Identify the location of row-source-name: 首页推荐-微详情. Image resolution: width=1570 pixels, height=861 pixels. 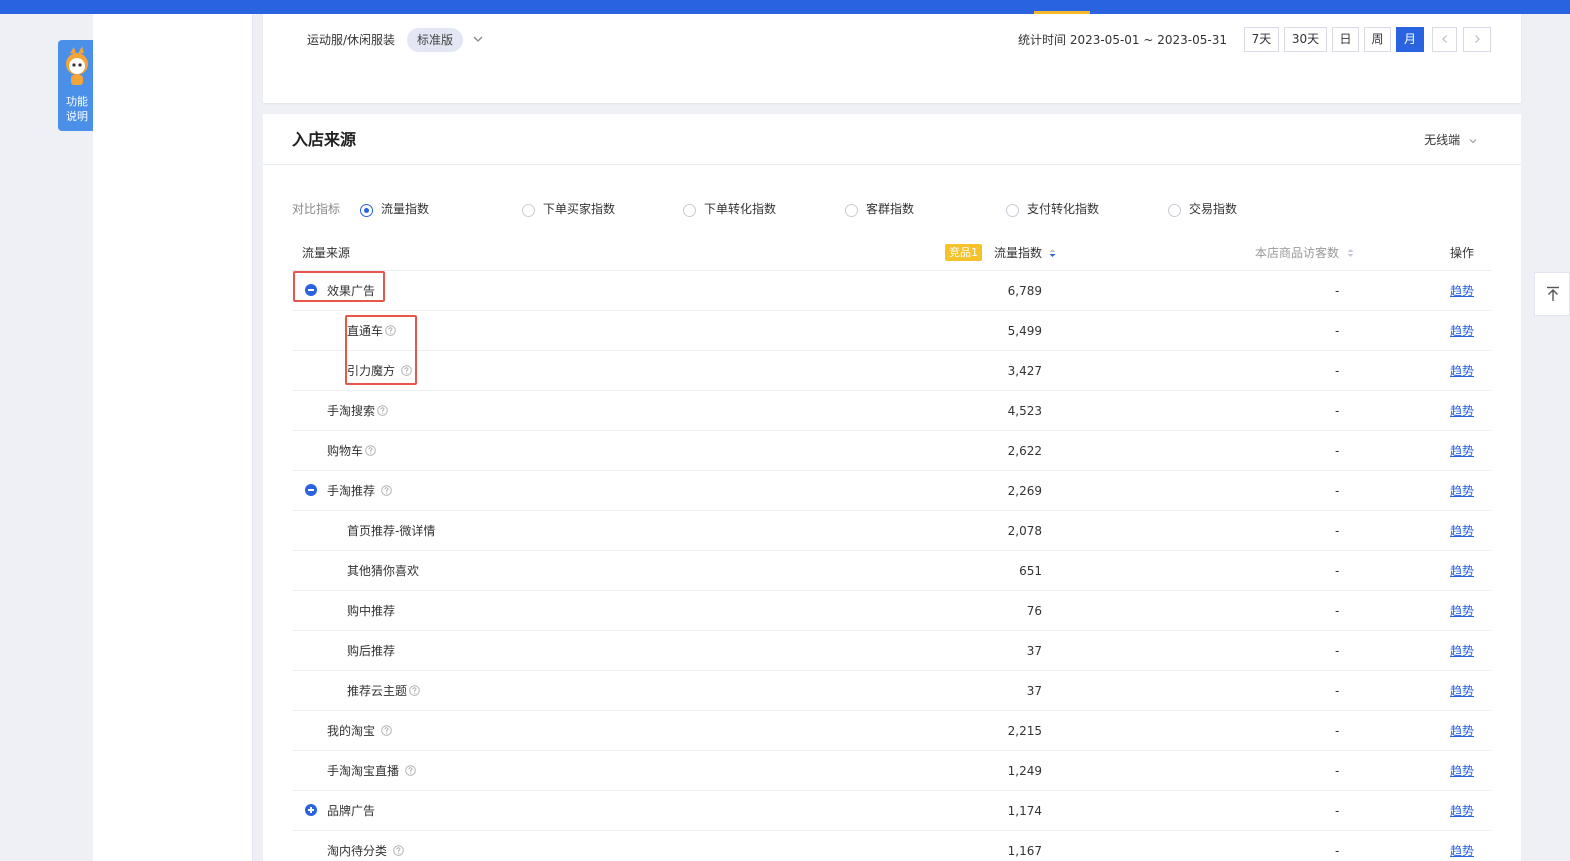
(391, 531).